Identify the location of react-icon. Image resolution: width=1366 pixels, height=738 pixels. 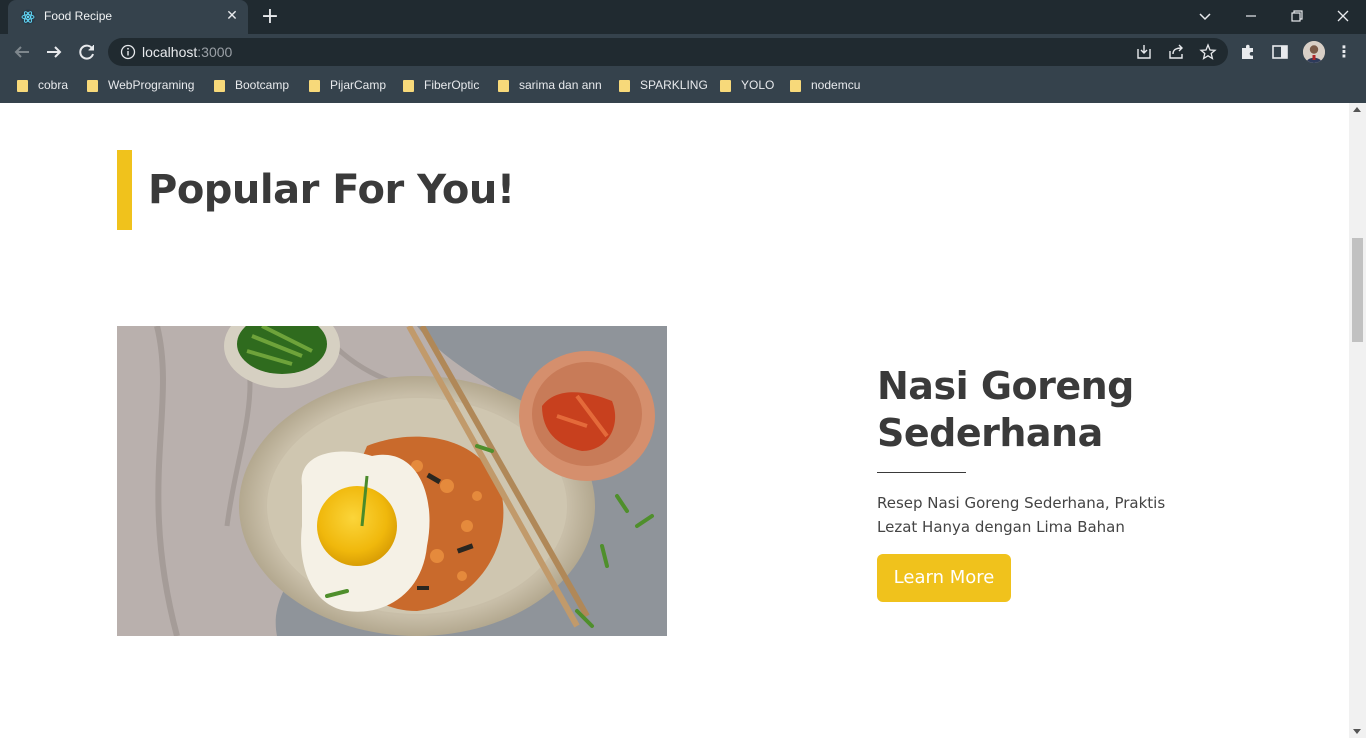
(28, 17).